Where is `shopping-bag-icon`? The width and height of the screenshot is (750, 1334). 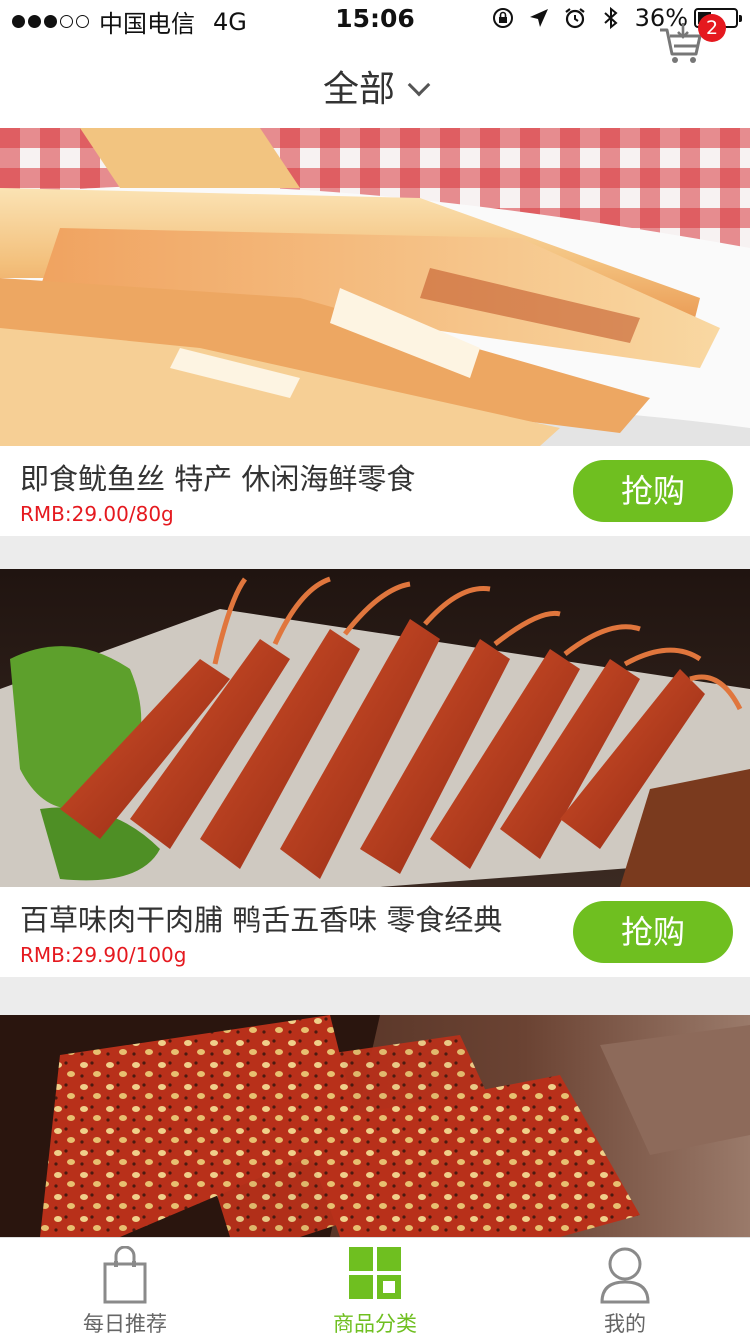
shopping-bag-icon is located at coordinates (125, 1275).